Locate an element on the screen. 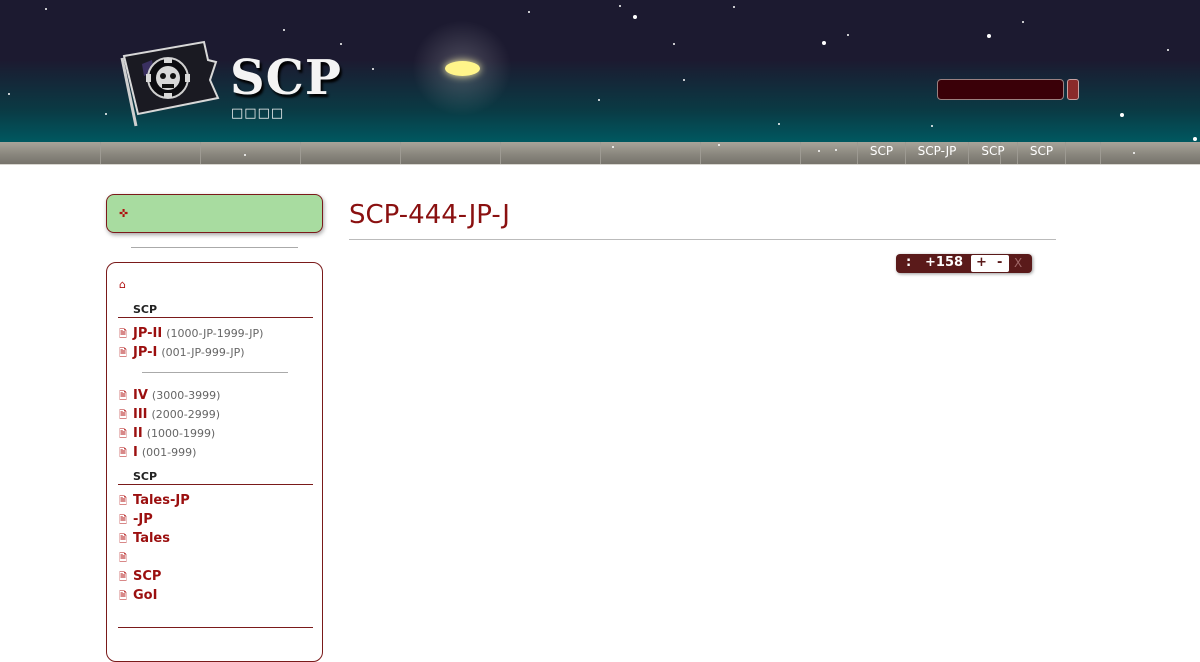  sidebar-item-range: (001-999) is located at coordinates (169, 452).